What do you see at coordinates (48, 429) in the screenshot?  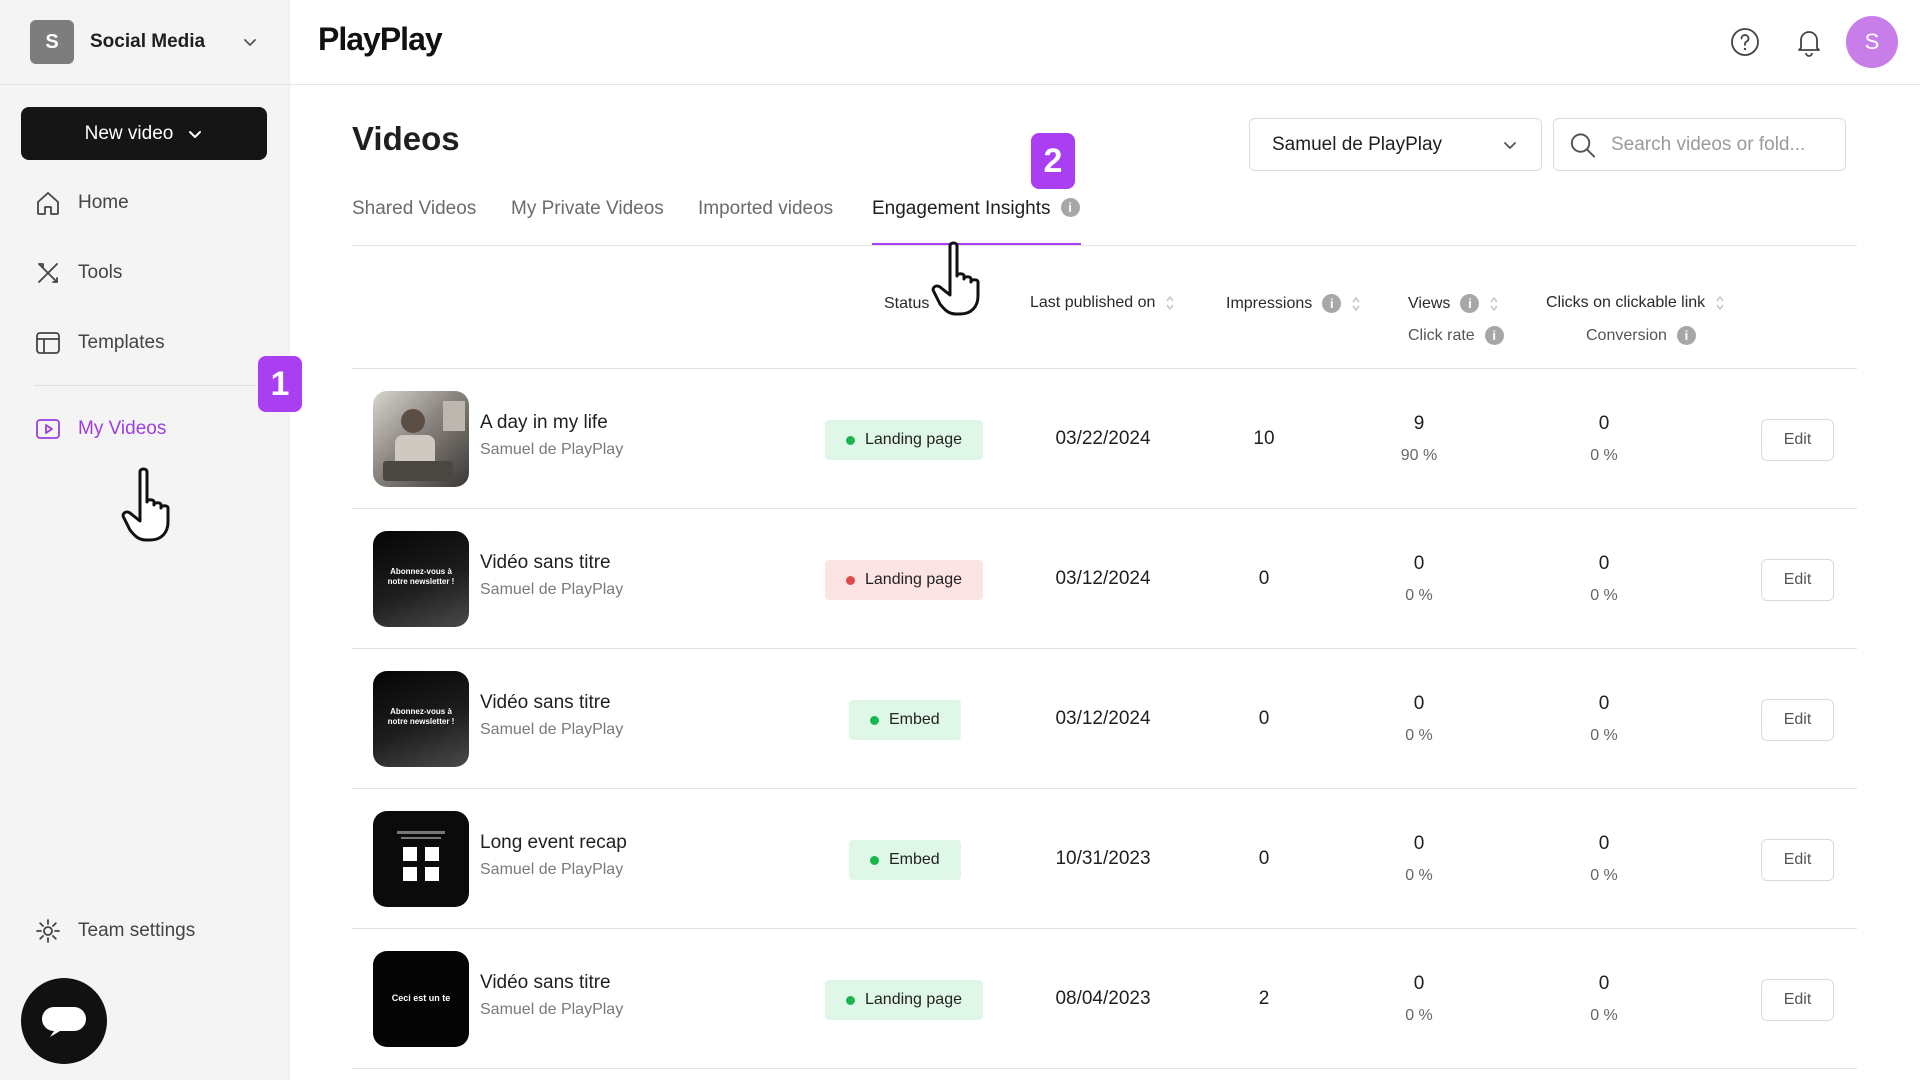 I see `videos-icon` at bounding box center [48, 429].